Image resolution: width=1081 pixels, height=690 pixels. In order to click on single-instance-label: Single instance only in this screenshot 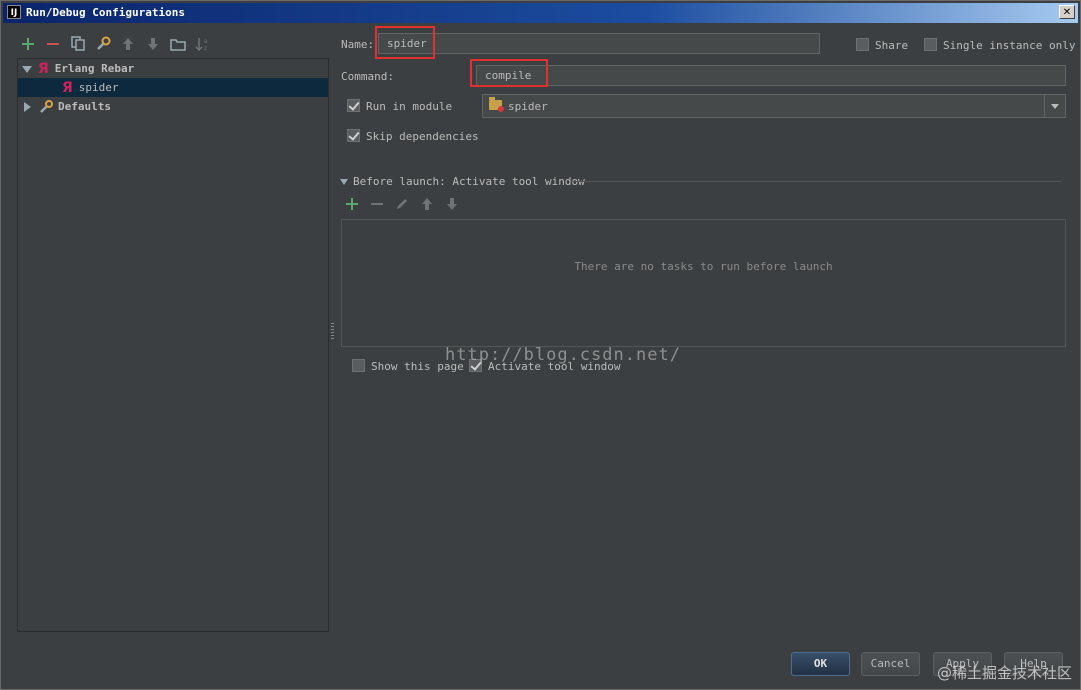, I will do `click(1009, 45)`.